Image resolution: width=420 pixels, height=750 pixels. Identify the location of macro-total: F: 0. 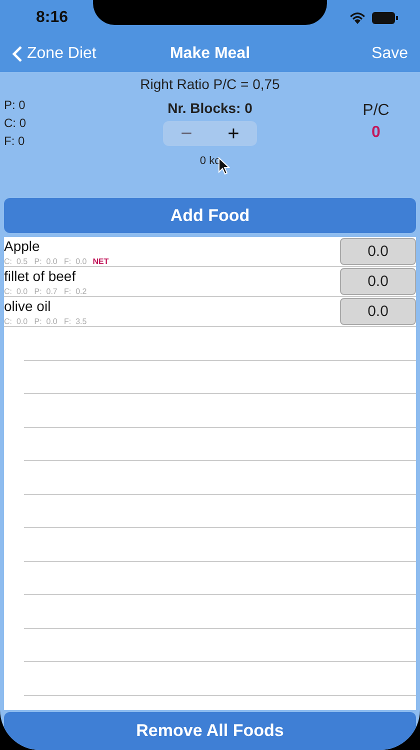
(14, 141).